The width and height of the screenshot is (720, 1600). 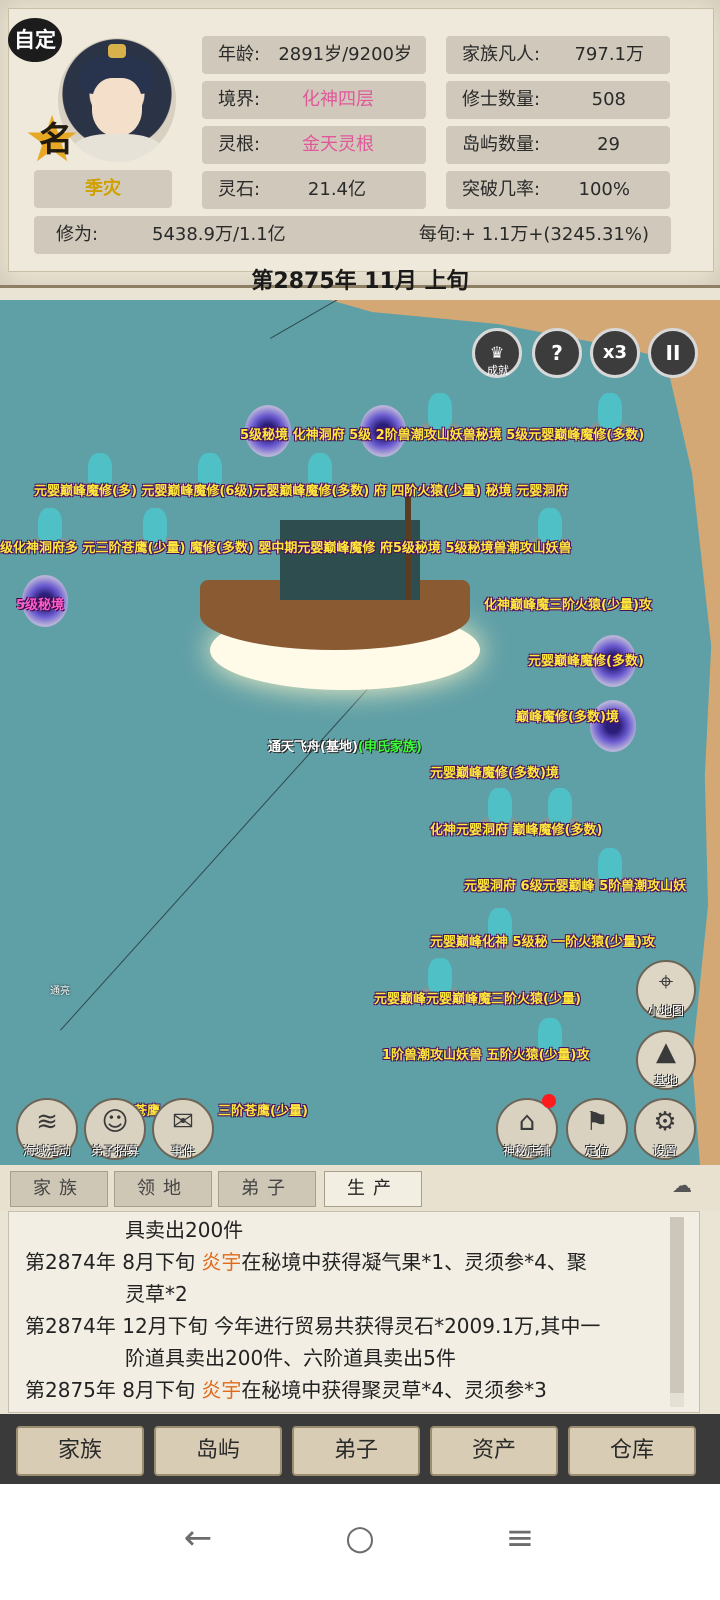 I want to click on nav-warehouse: 仓库, so click(x=632, y=1451).